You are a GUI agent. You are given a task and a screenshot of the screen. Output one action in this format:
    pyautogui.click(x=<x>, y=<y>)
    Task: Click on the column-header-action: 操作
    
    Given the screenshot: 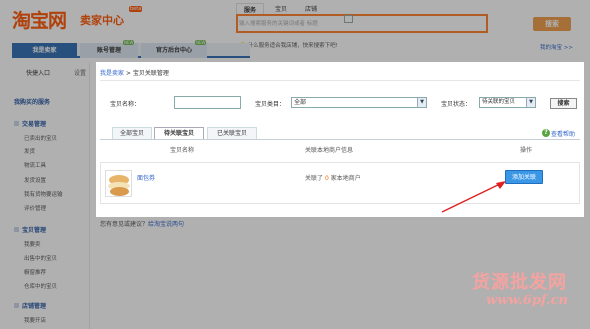 What is the action you would take?
    pyautogui.click(x=526, y=150)
    